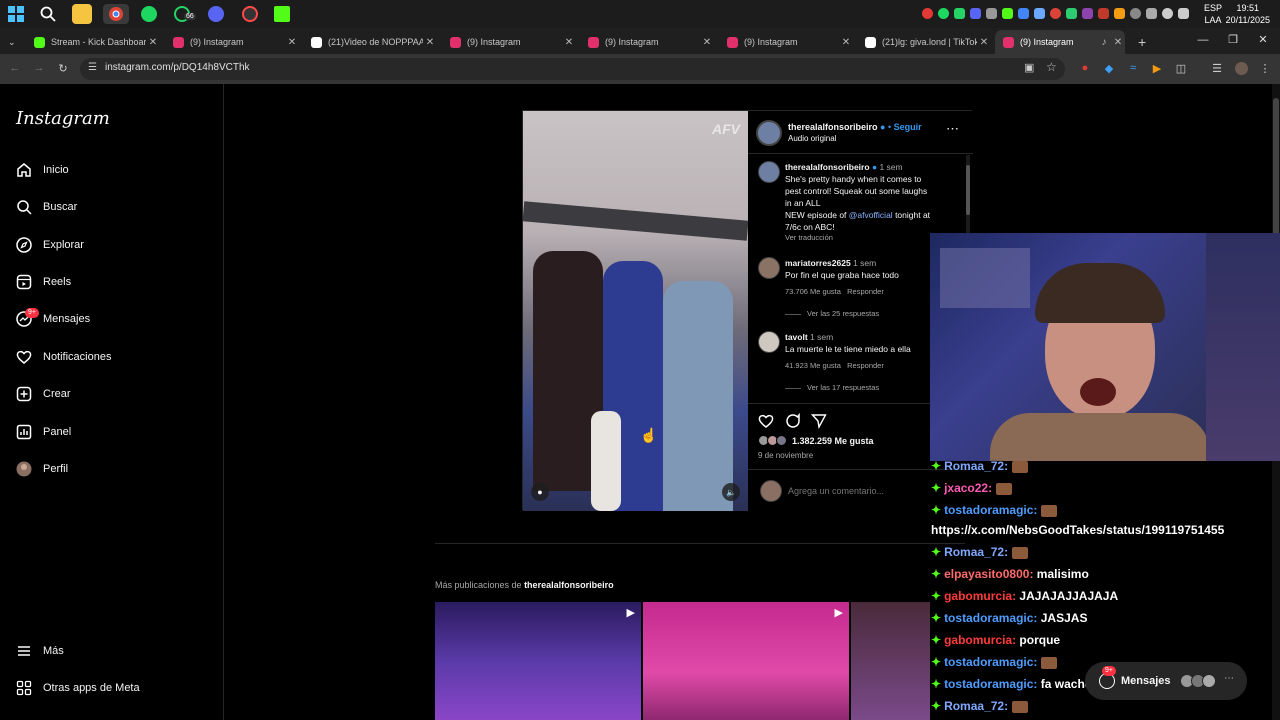  What do you see at coordinates (43, 432) in the screenshot?
I see `nav-item-panel: Panel` at bounding box center [43, 432].